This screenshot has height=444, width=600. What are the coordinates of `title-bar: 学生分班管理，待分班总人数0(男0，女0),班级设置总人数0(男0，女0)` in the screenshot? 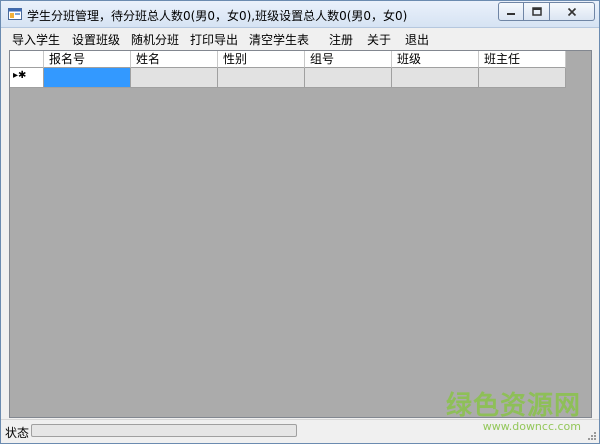 It's located at (300, 14).